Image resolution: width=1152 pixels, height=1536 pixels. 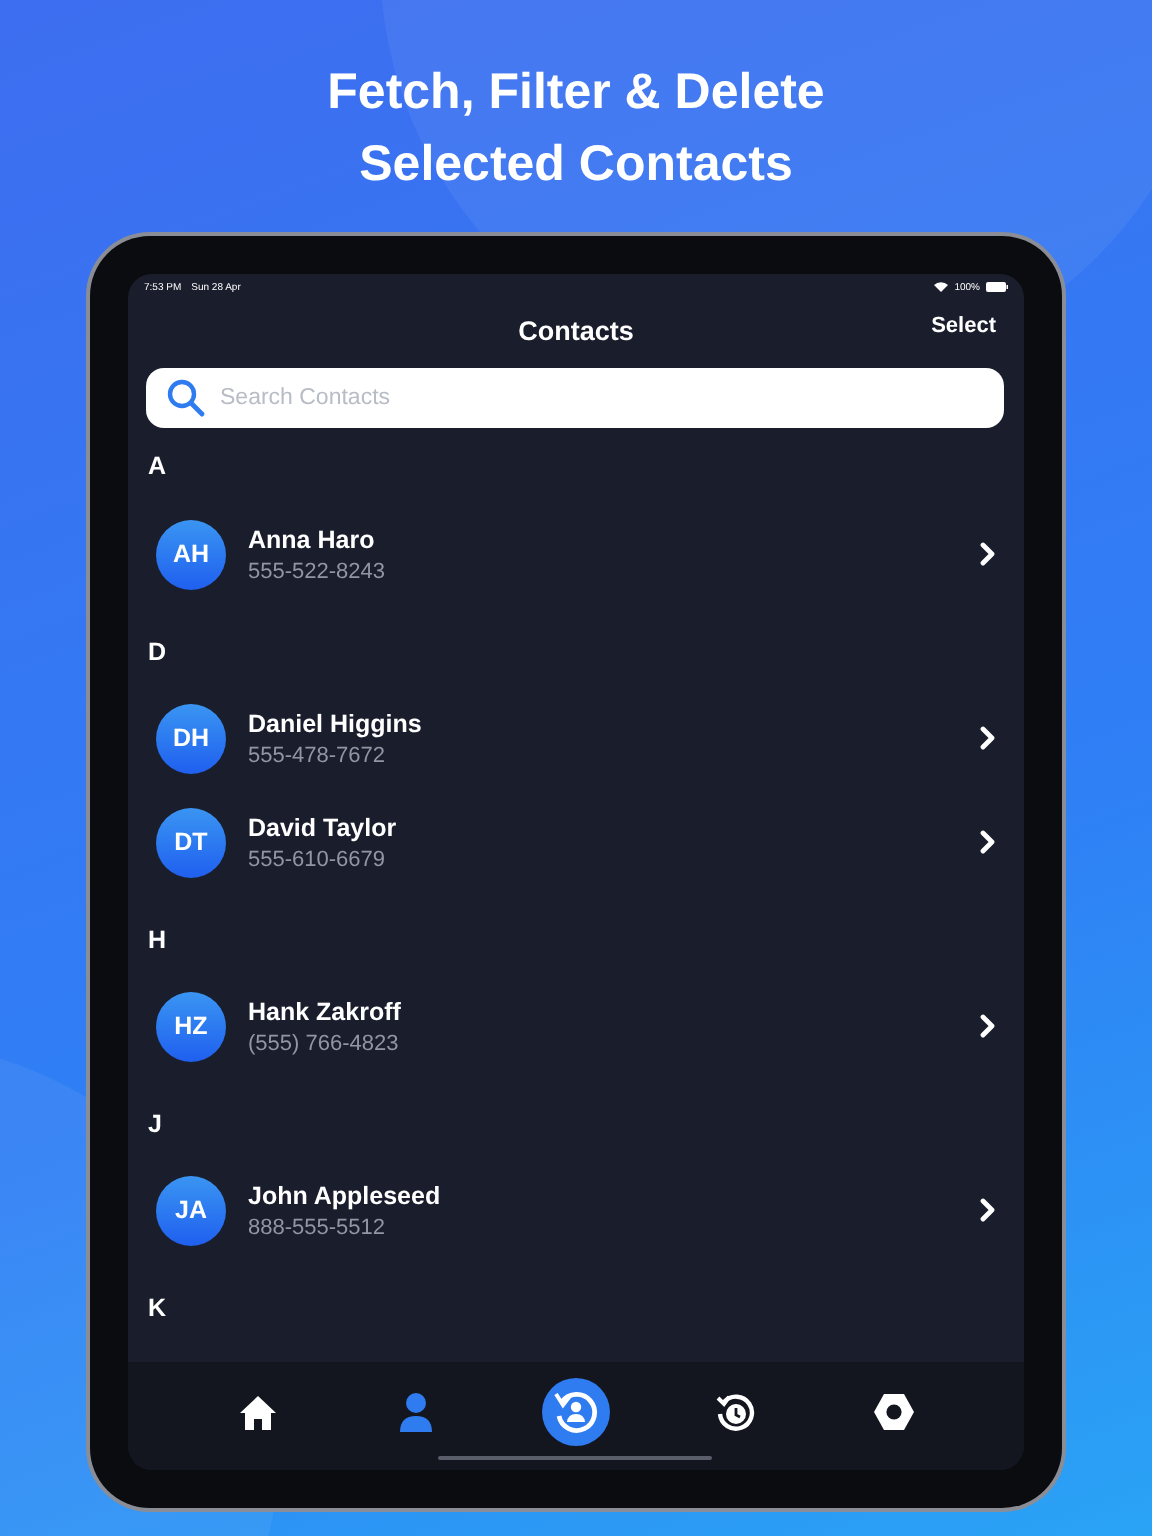 I want to click on battery-icon, so click(x=997, y=287).